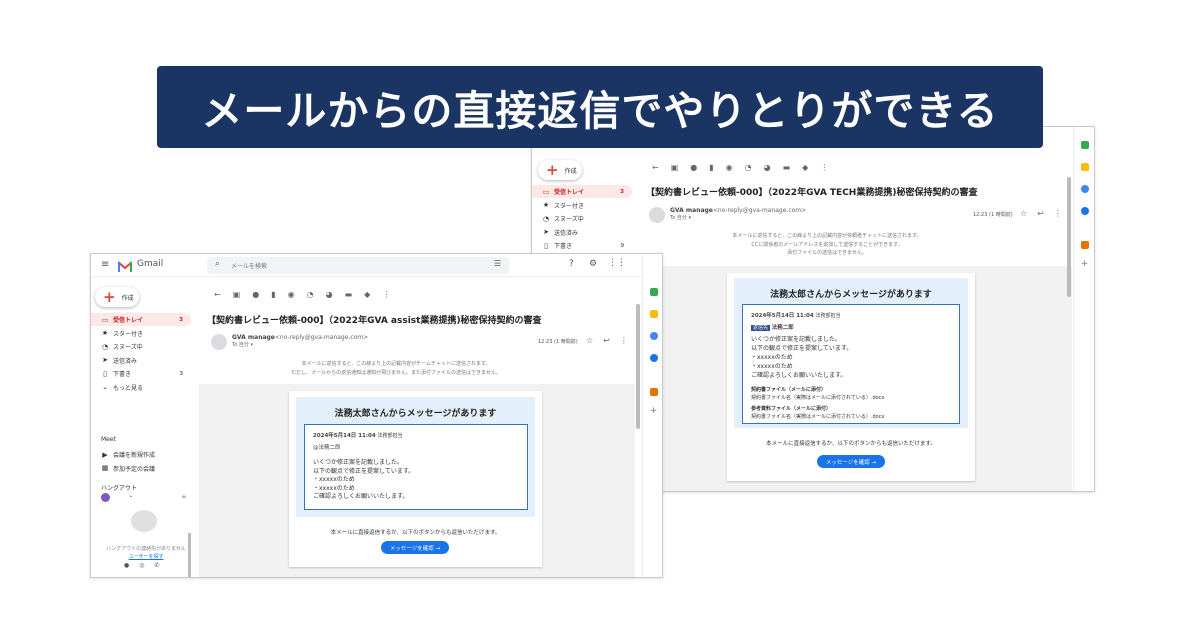 The width and height of the screenshot is (1200, 630). I want to click on sidebar-scrollbar, so click(189, 555).